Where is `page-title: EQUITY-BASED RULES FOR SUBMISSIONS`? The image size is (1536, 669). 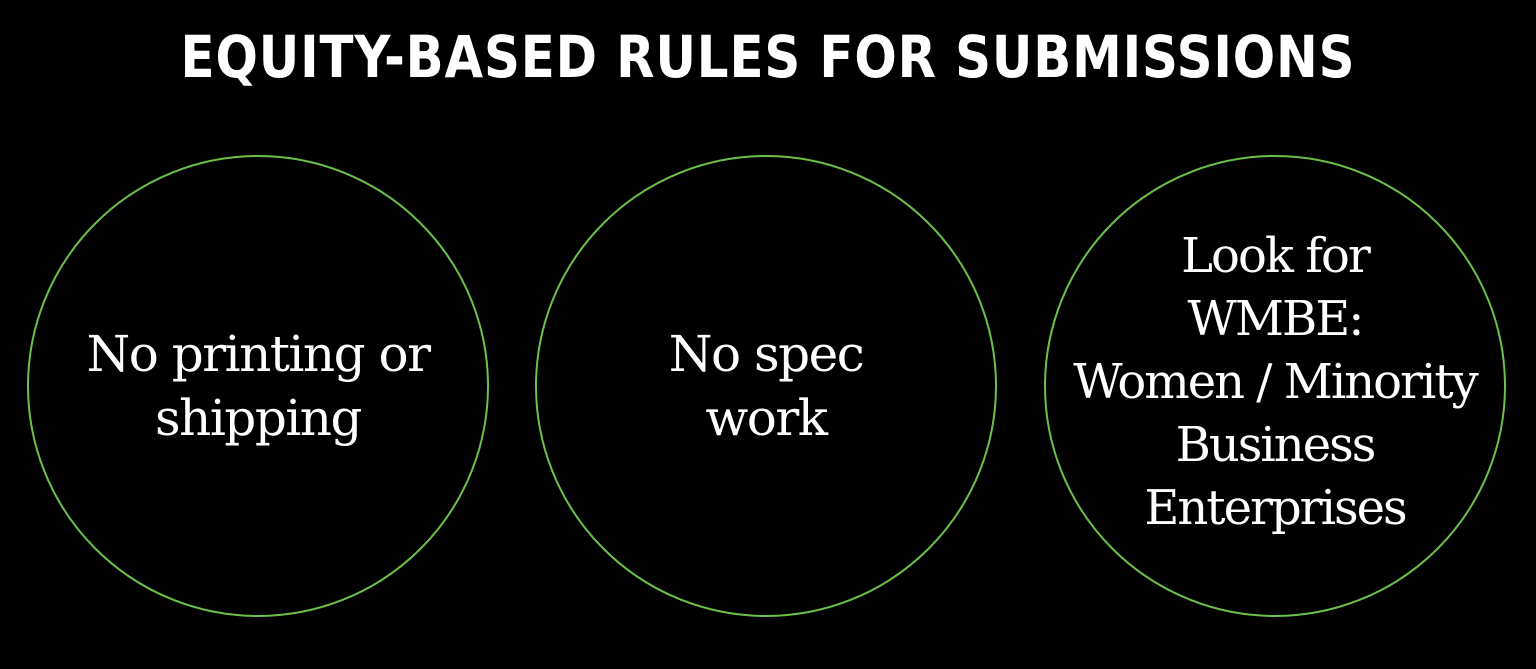 page-title: EQUITY-BASED RULES FOR SUBMISSIONS is located at coordinates (768, 57).